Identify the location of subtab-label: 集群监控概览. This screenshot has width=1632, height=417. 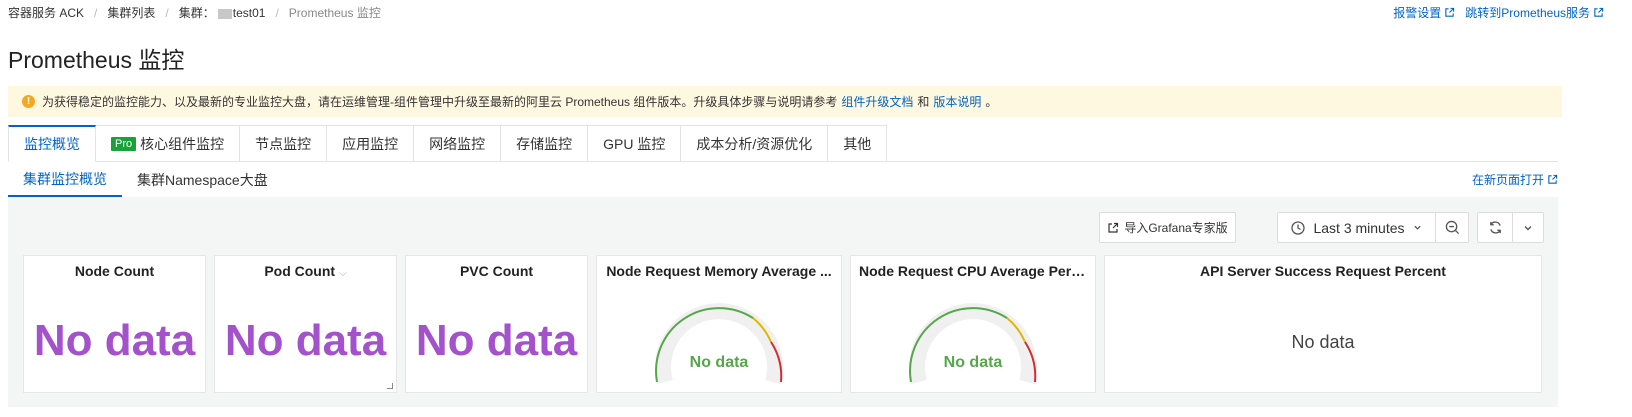
(65, 178).